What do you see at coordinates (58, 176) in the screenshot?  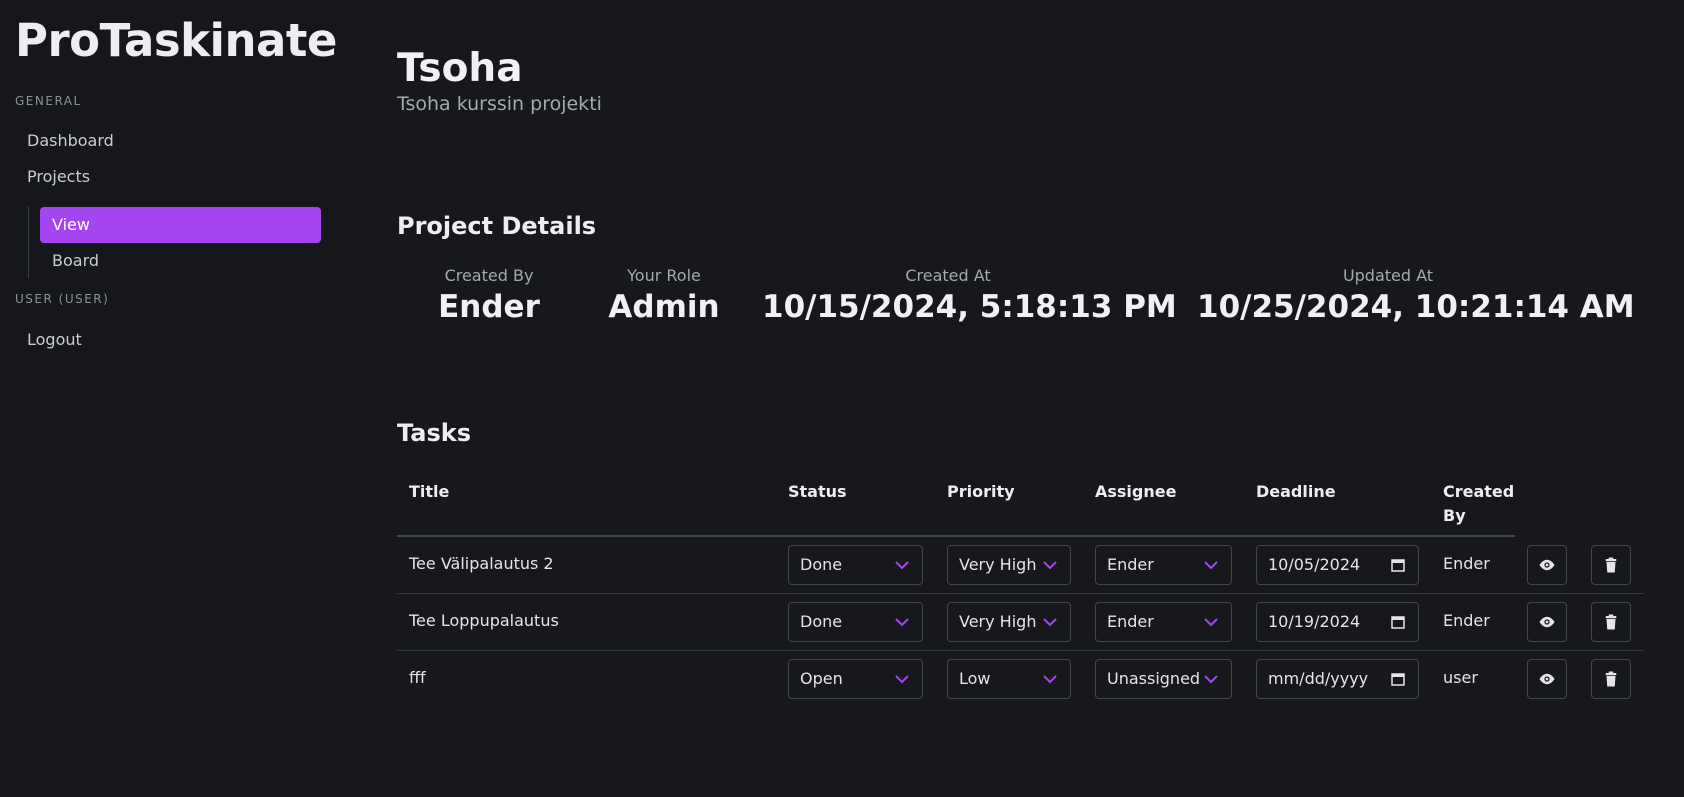 I see `sidebar-item-projects: Projects` at bounding box center [58, 176].